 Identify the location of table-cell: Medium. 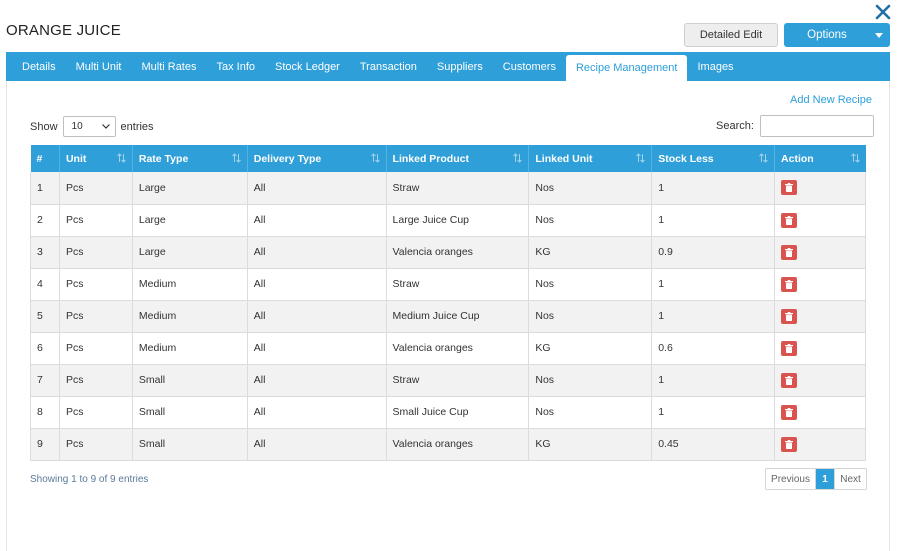
(190, 348).